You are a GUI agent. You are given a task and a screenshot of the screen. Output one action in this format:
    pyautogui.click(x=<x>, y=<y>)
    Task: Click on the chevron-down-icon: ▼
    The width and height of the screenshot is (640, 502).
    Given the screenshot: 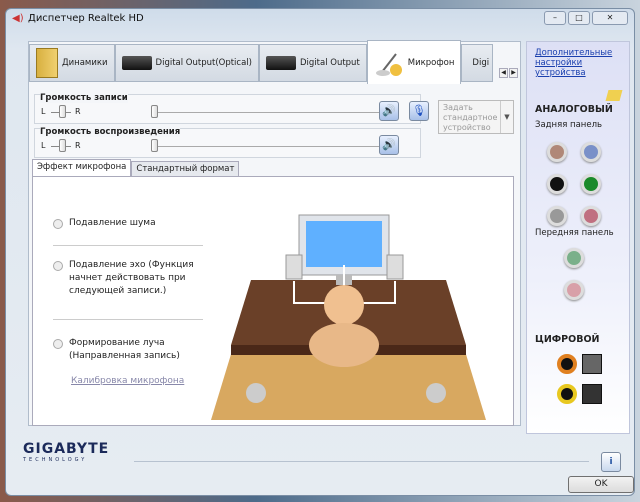 What is the action you would take?
    pyautogui.click(x=506, y=117)
    